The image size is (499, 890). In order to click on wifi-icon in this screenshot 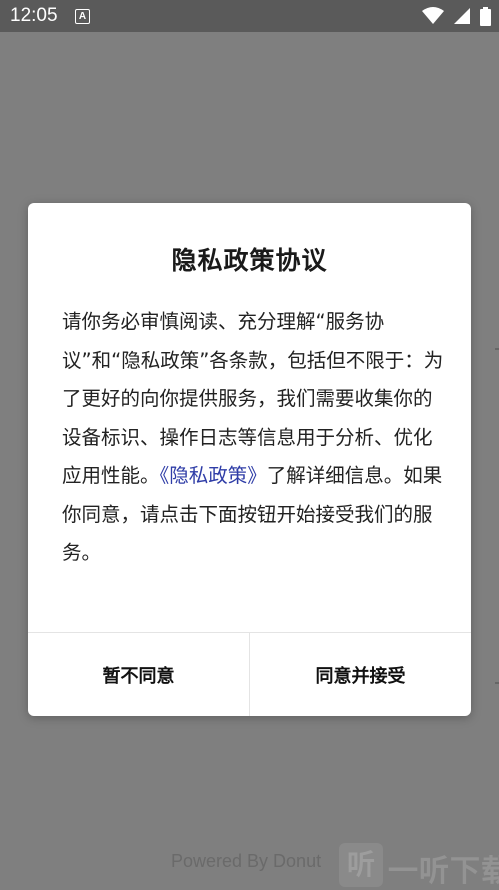, I will do `click(432, 15)`.